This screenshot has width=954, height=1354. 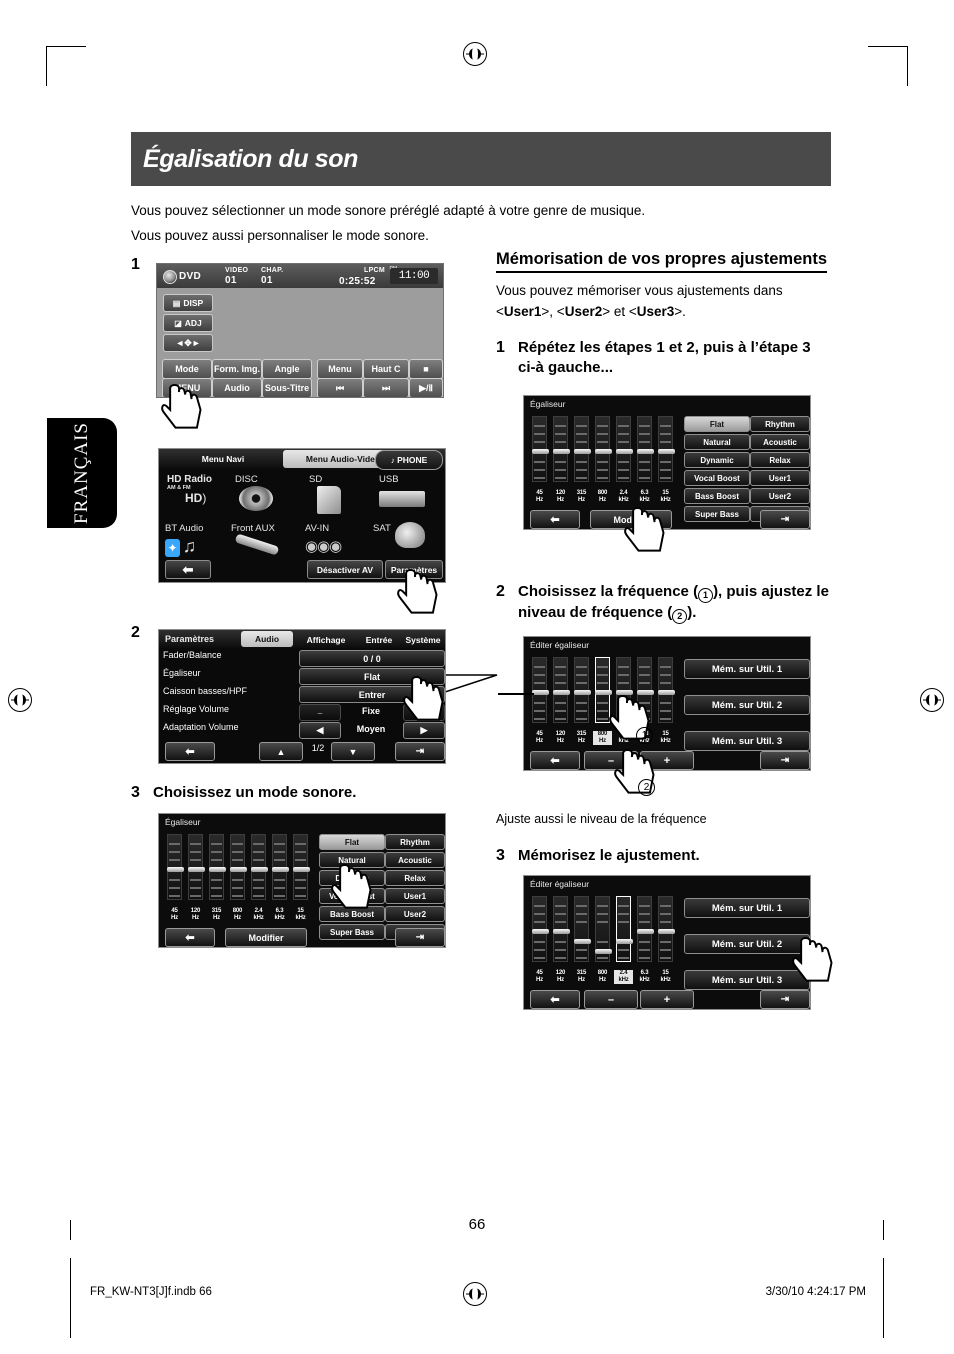 What do you see at coordinates (345, 569) in the screenshot?
I see `deactivate-av-button: Désactiver AV` at bounding box center [345, 569].